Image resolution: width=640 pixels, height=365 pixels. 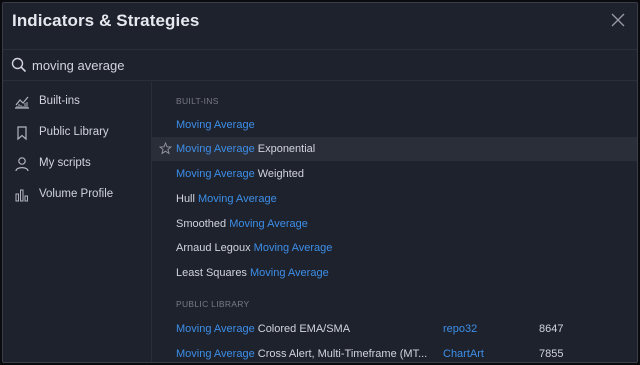 I want to click on item-name: Least Squares Moving Average, so click(x=252, y=273).